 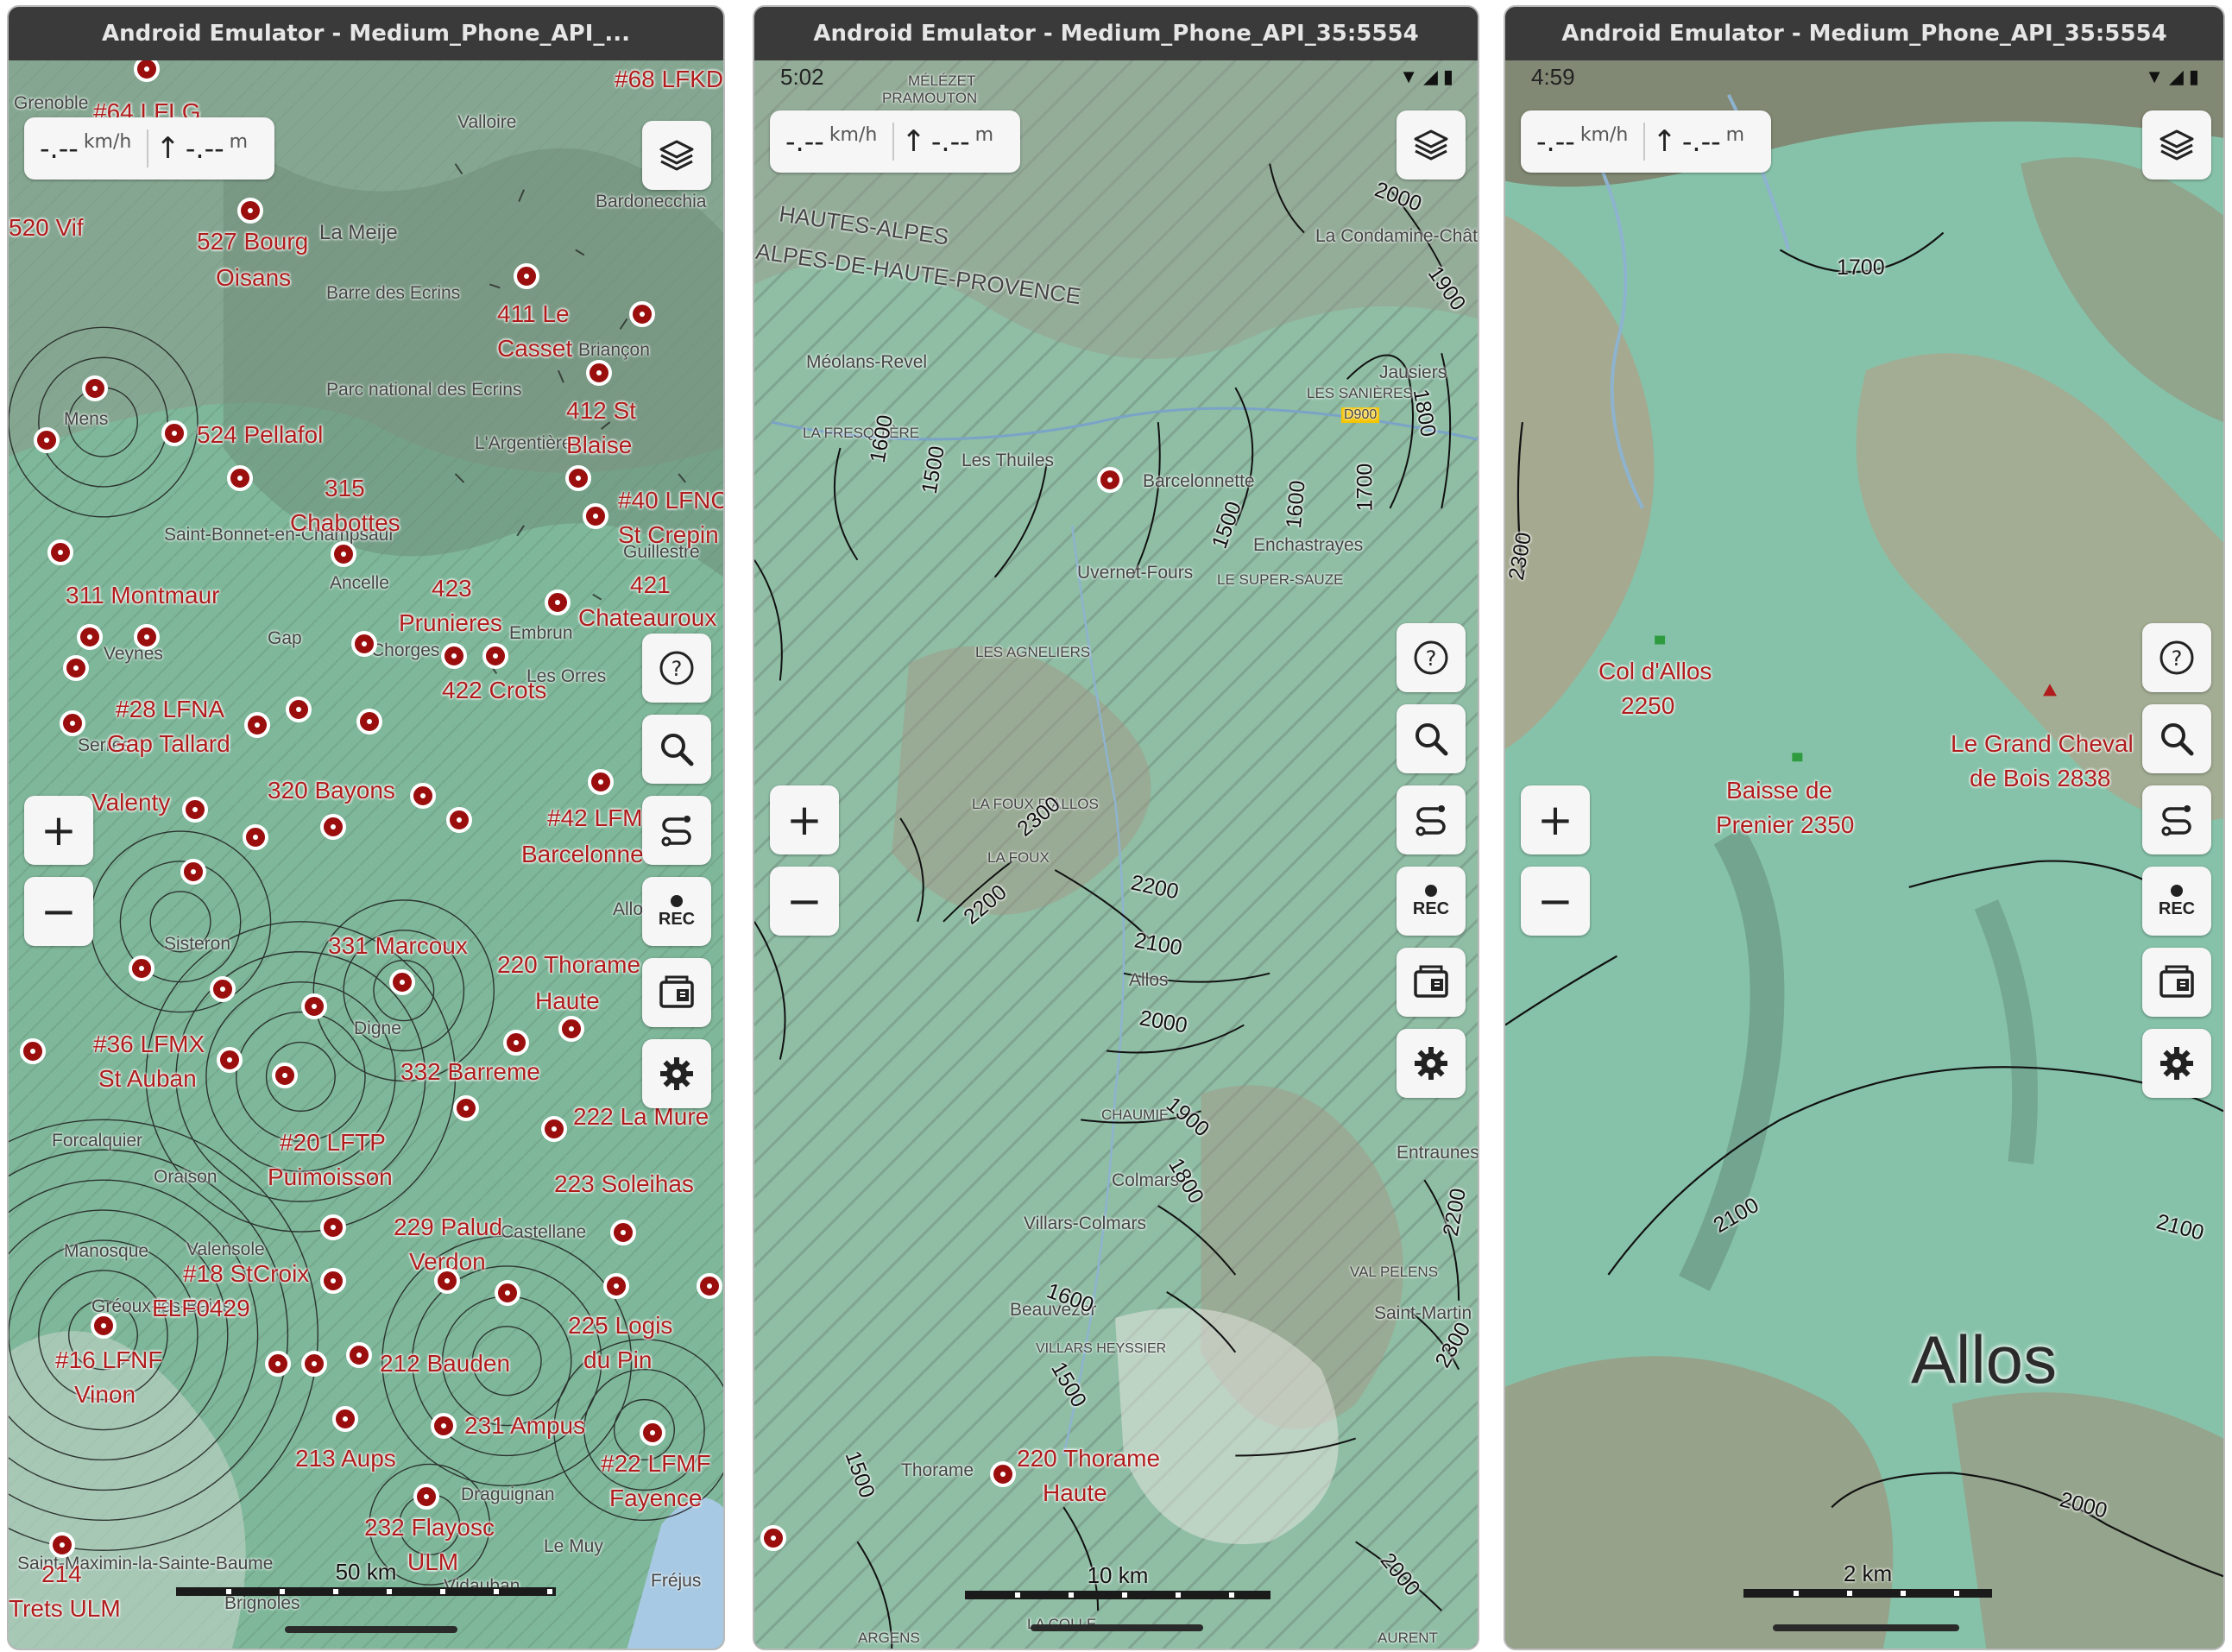 I want to click on airfield-label: #40 LFNC, so click(x=670, y=500).